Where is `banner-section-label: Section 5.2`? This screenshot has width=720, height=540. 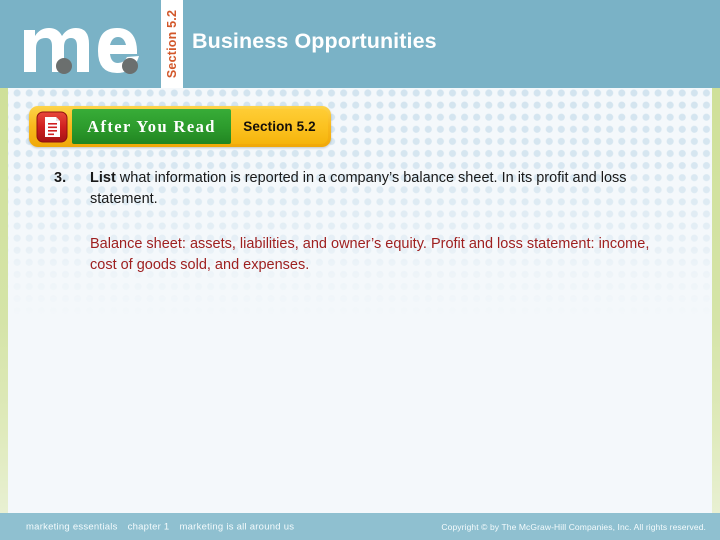 banner-section-label: Section 5.2 is located at coordinates (279, 126).